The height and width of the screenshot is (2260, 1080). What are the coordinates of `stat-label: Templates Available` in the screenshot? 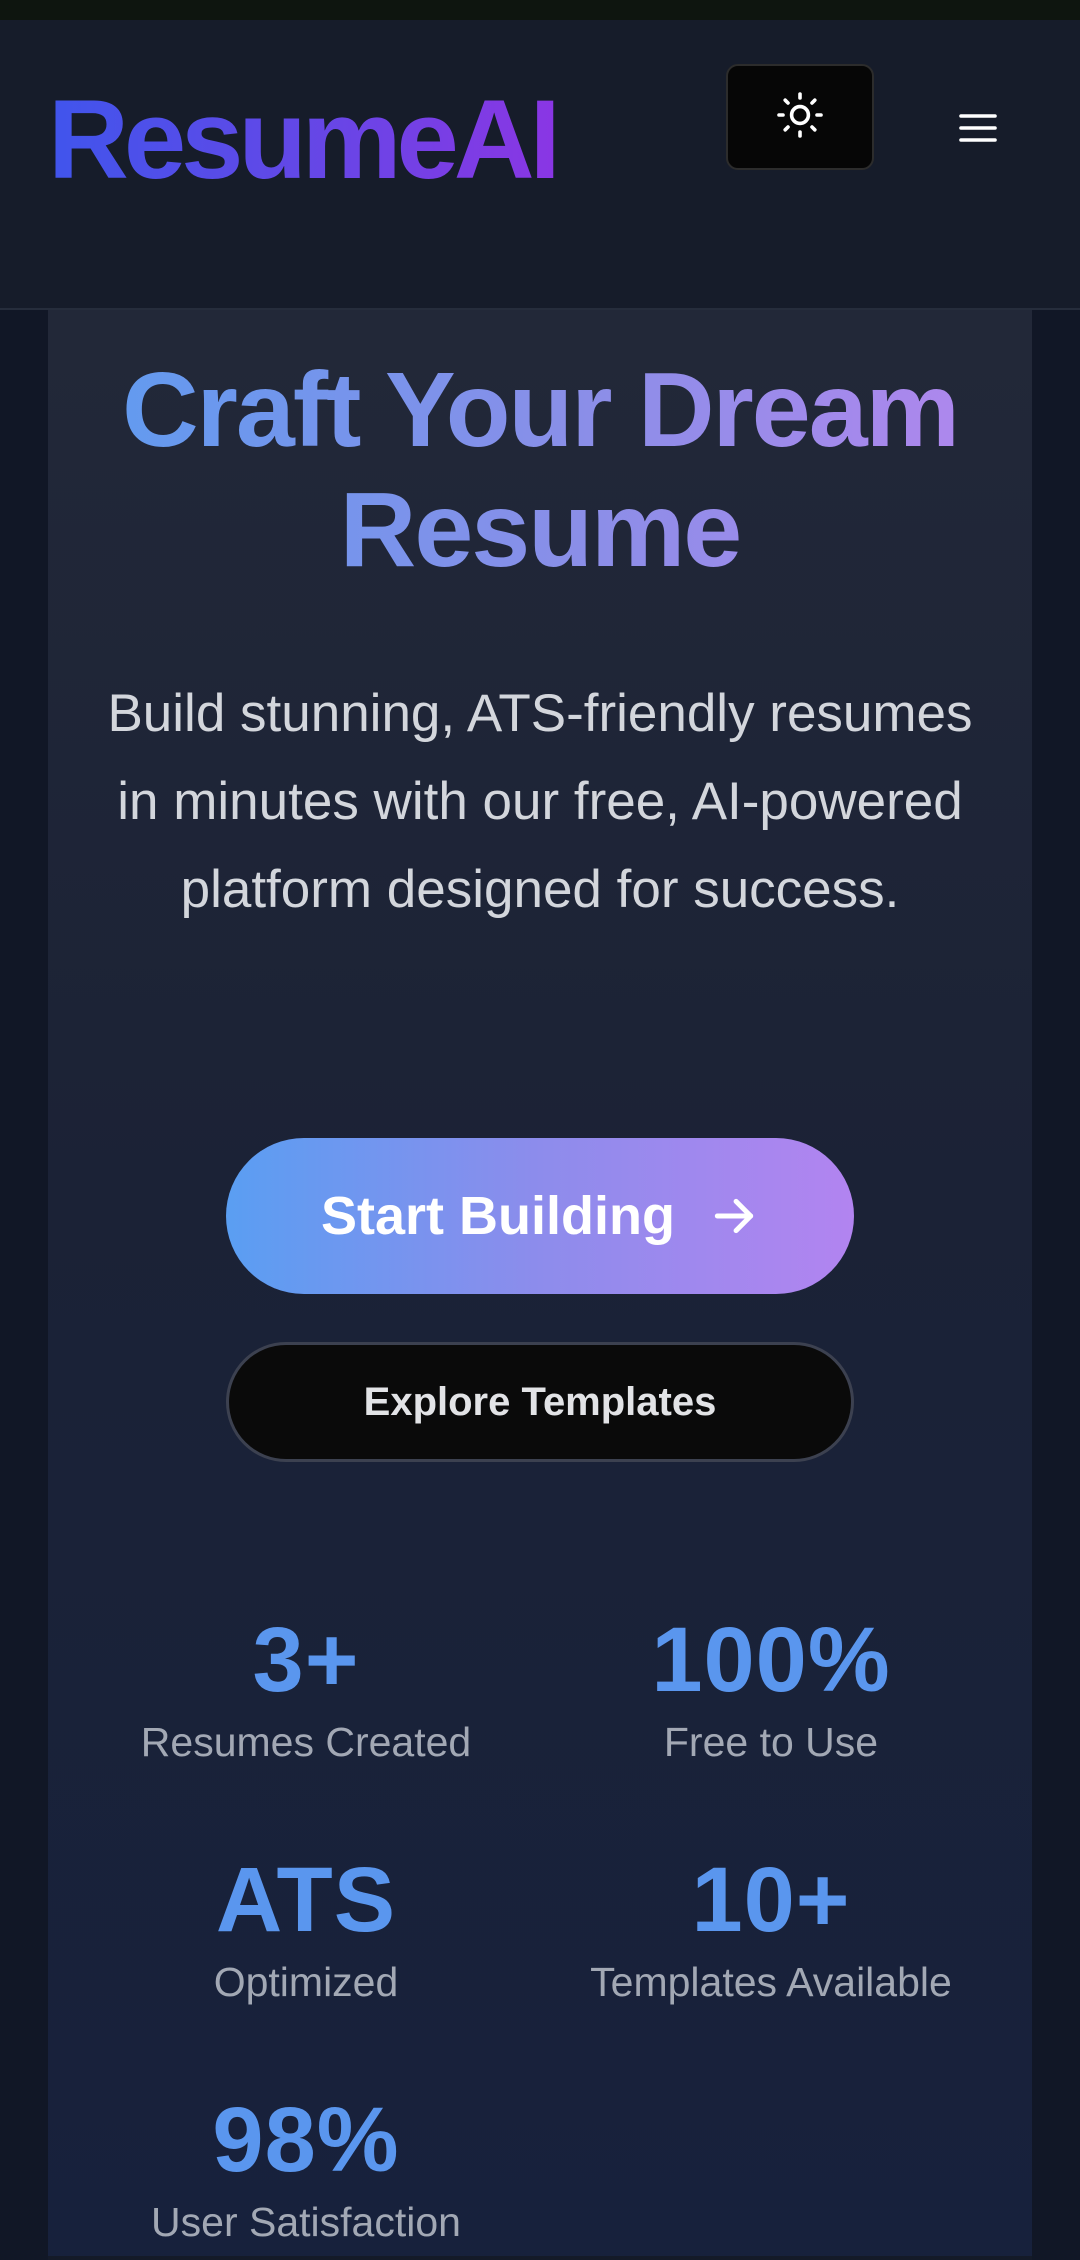 It's located at (771, 1982).